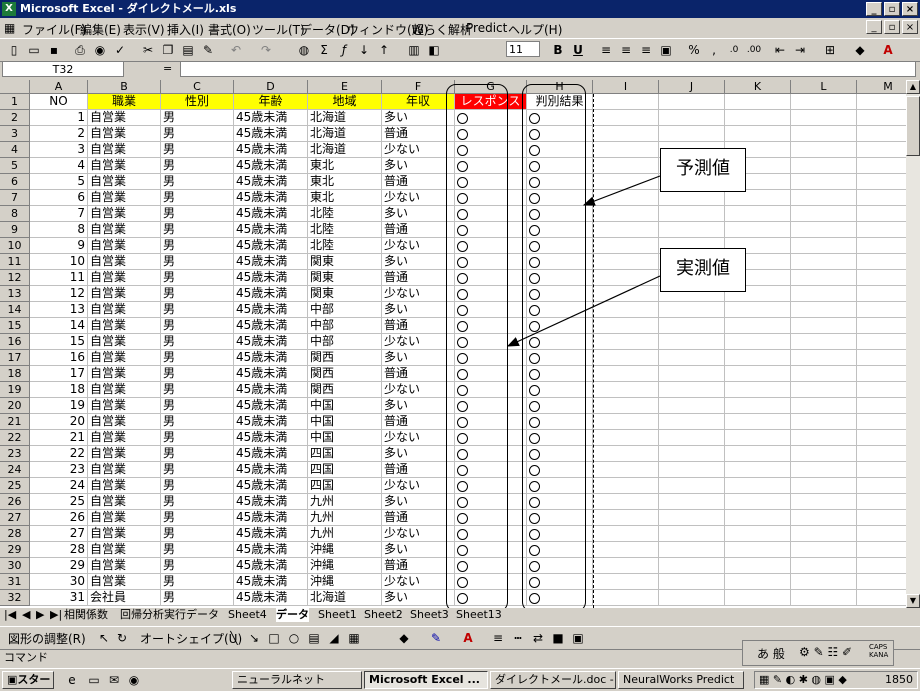  I want to click on row-header: 4, so click(15, 150).